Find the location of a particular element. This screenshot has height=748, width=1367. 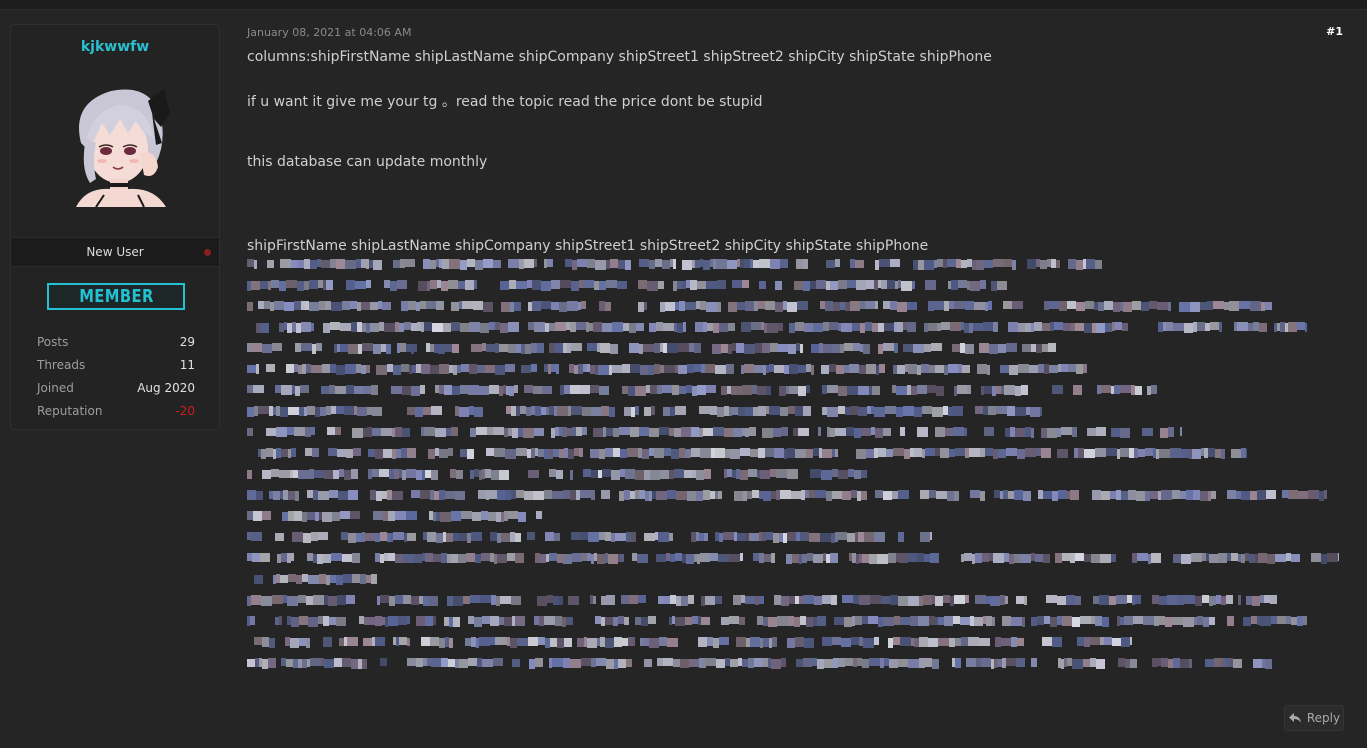

post-number-link: #1 is located at coordinates (1334, 31).